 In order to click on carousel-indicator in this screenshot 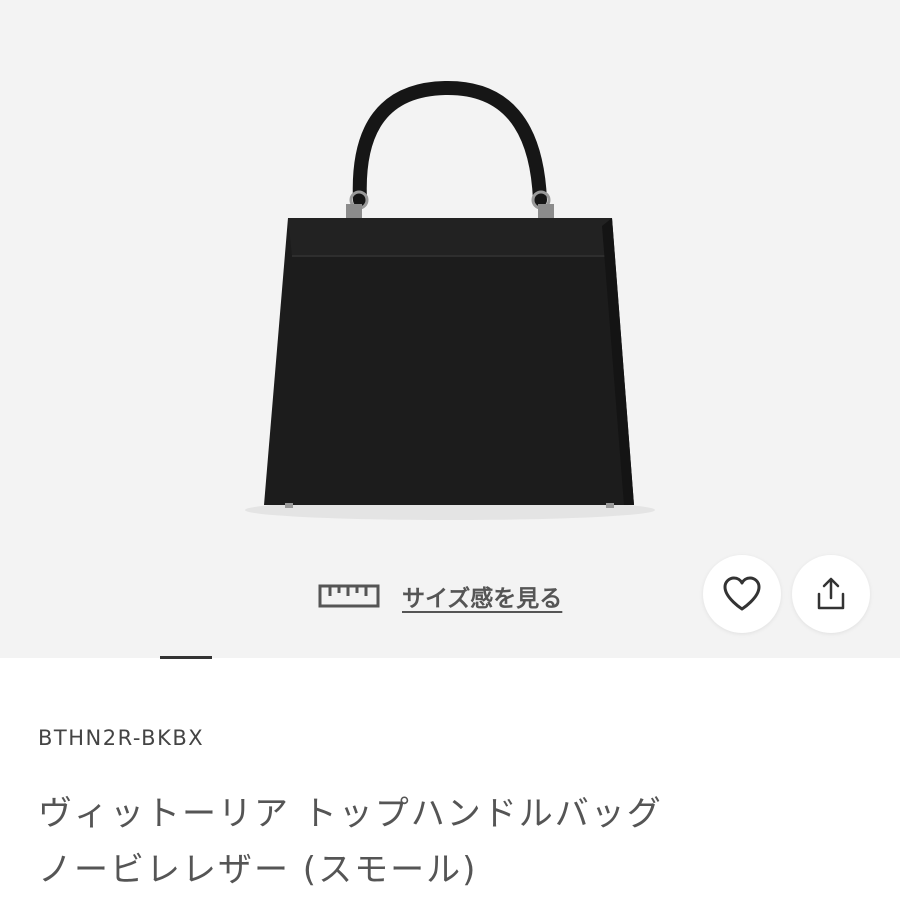, I will do `click(186, 657)`.